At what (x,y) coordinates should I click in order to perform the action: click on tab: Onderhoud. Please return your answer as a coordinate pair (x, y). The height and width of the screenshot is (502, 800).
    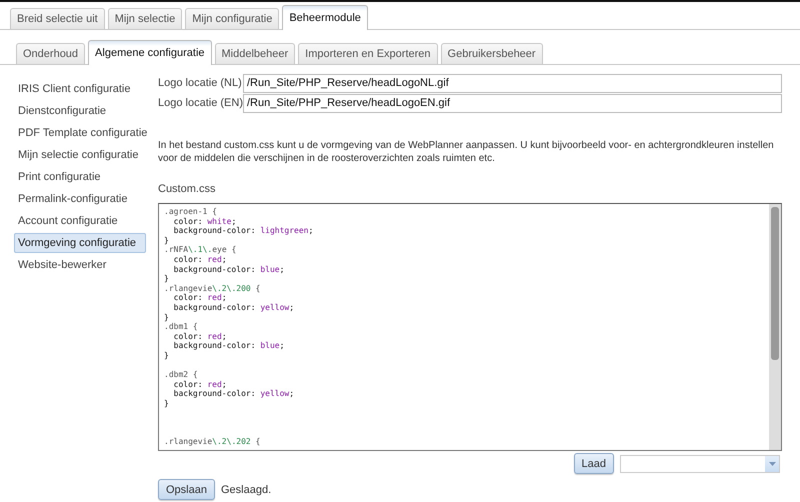
    Looking at the image, I should click on (51, 53).